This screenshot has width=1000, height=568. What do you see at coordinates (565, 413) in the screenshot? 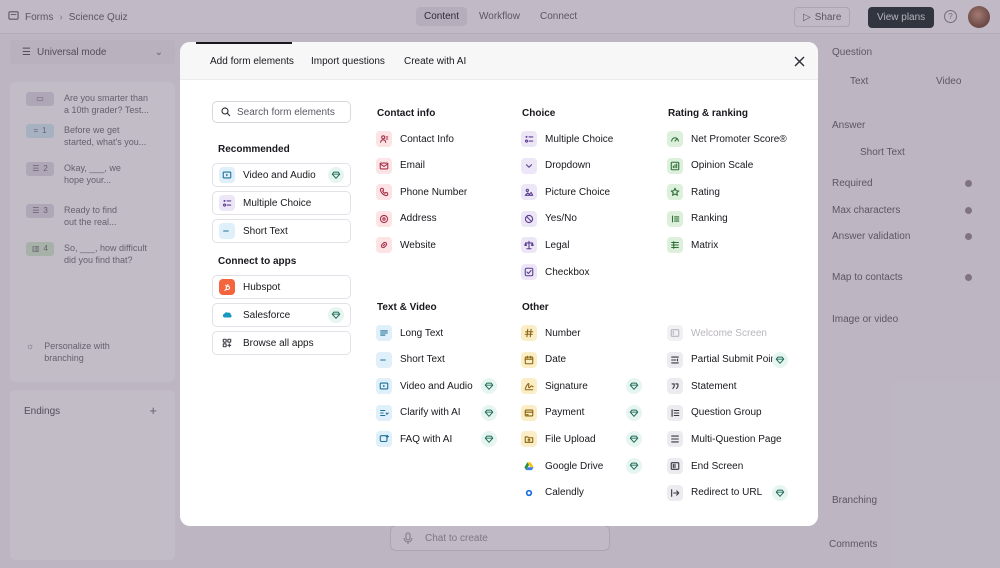
I see `element-label: Payment` at bounding box center [565, 413].